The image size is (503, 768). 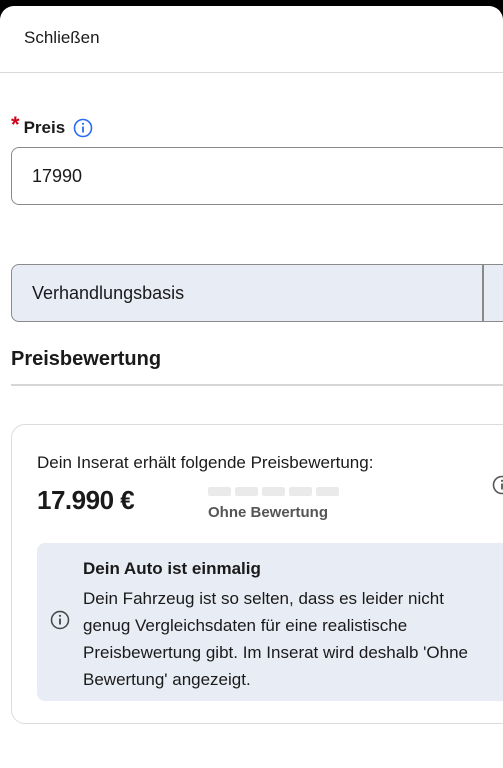 I want to click on rating-label: Ohne Bewertung, so click(x=268, y=512).